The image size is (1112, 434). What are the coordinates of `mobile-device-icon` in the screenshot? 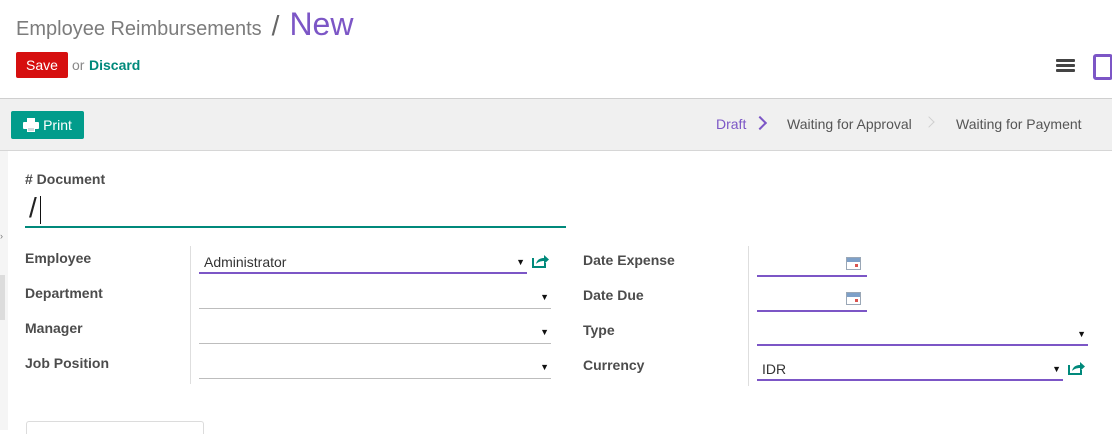 It's located at (1102, 67).